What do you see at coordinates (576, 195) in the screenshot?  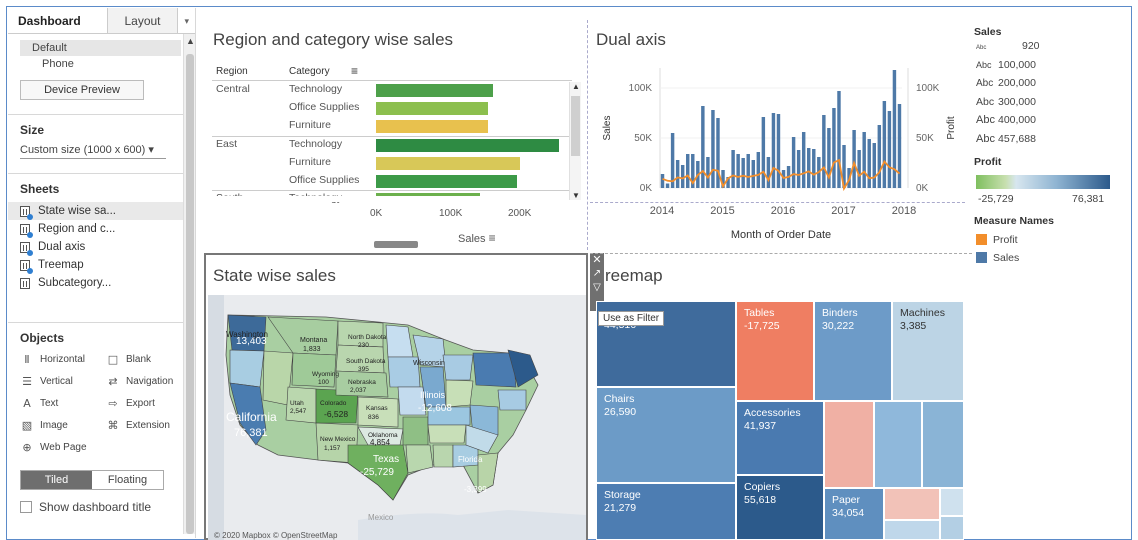 I see `scroll-down-icon: ▼` at bounding box center [576, 195].